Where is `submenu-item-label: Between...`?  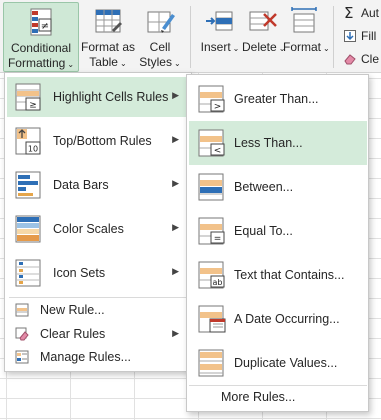 submenu-item-label: Between... is located at coordinates (264, 187).